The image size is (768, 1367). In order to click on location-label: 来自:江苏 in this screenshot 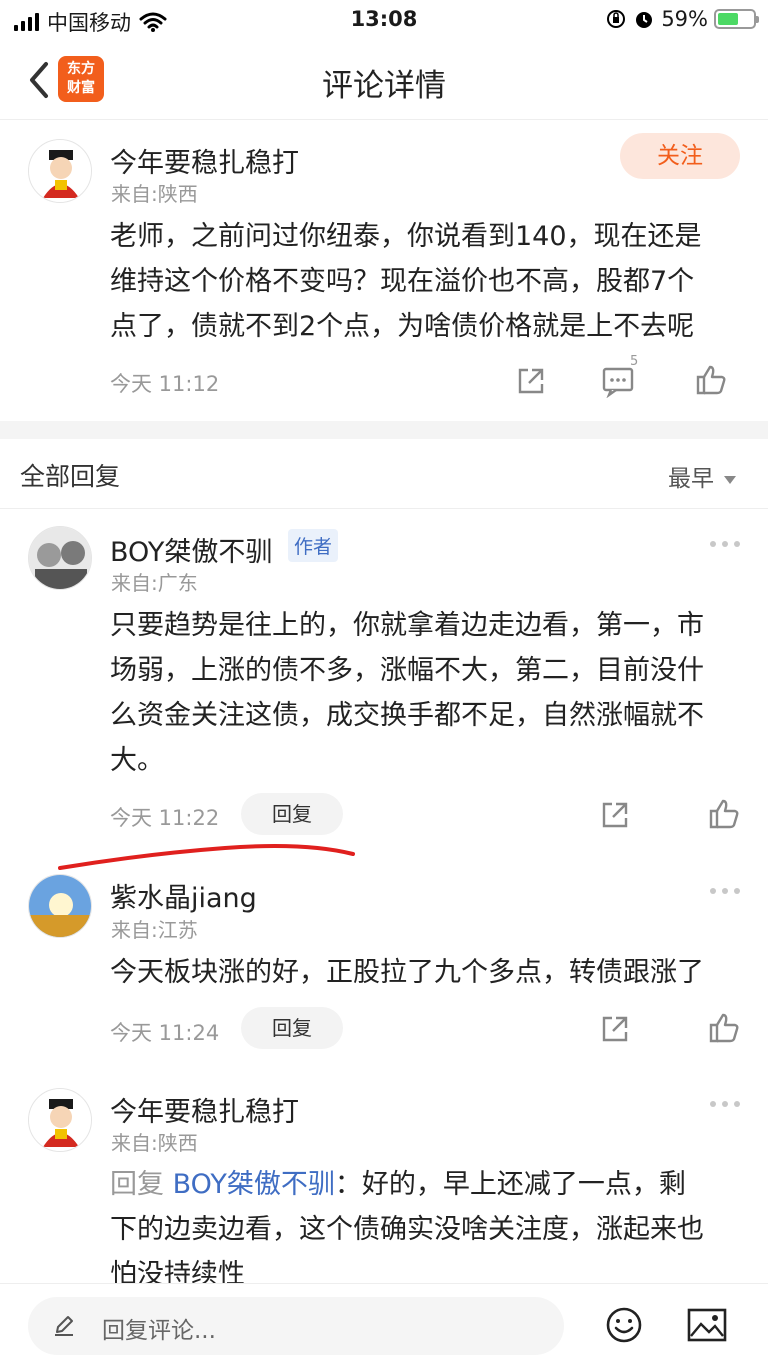, I will do `click(154, 930)`.